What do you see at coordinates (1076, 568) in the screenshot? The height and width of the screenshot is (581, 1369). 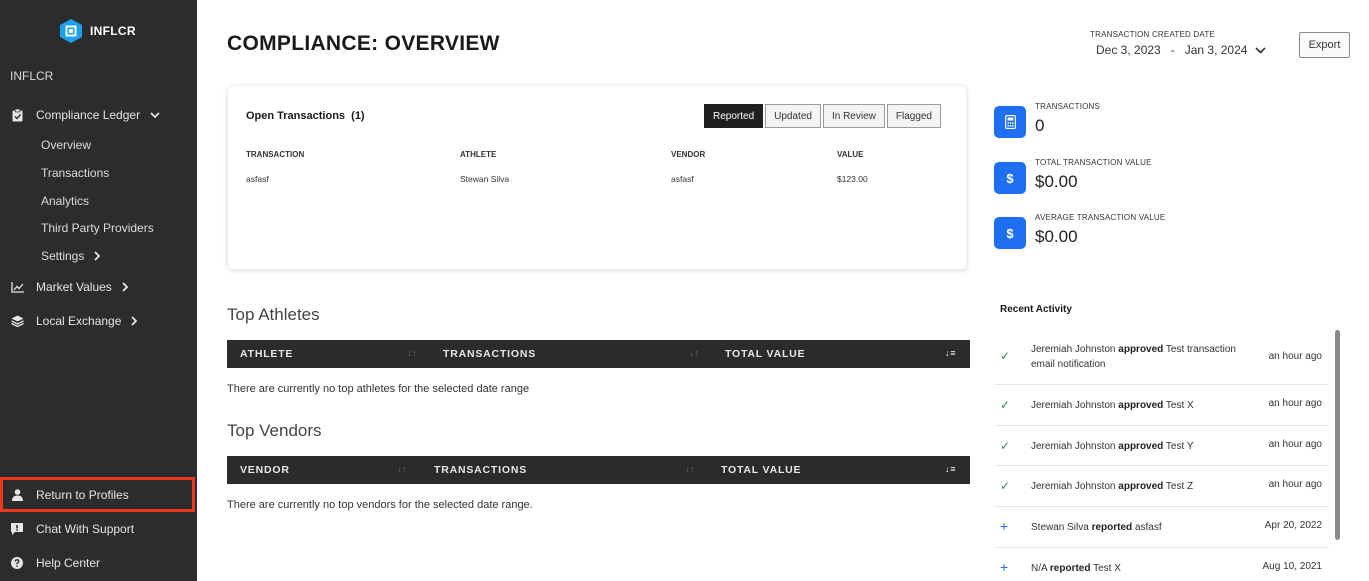 I see `activity-text: N/A reported Test X` at bounding box center [1076, 568].